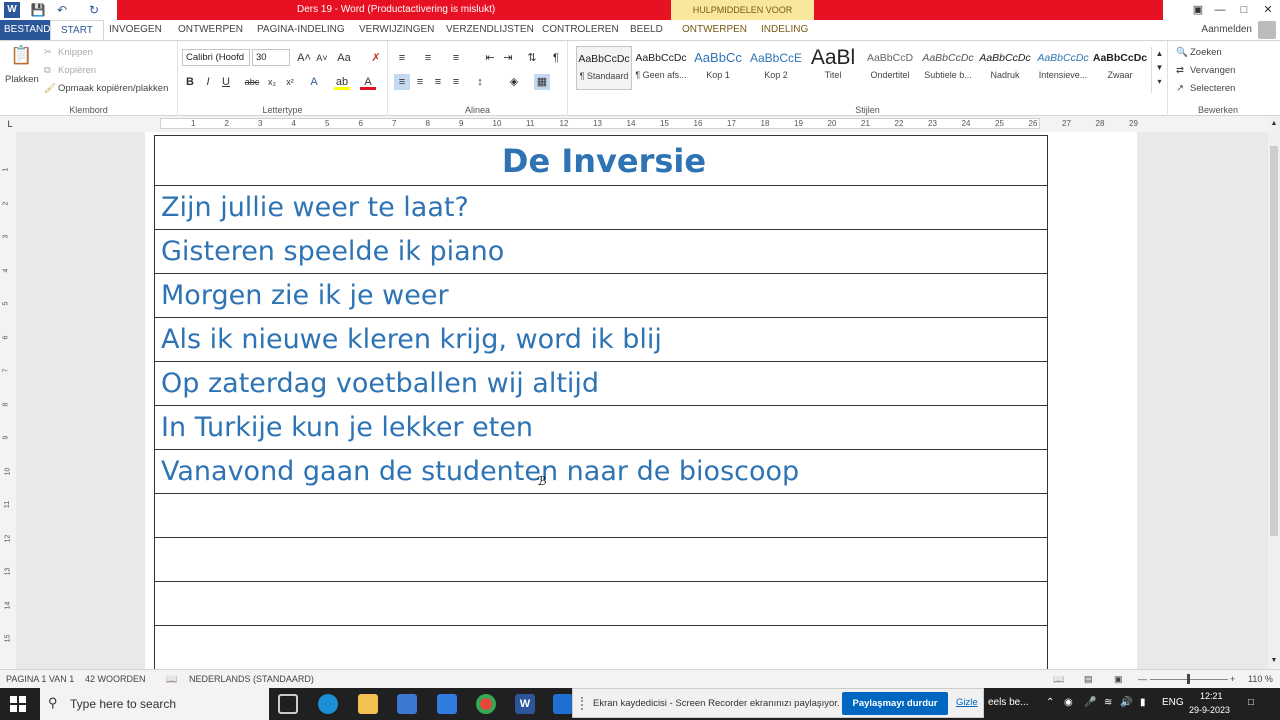 The height and width of the screenshot is (720, 1280). What do you see at coordinates (1176, 10) in the screenshot?
I see `help-button: ?` at bounding box center [1176, 10].